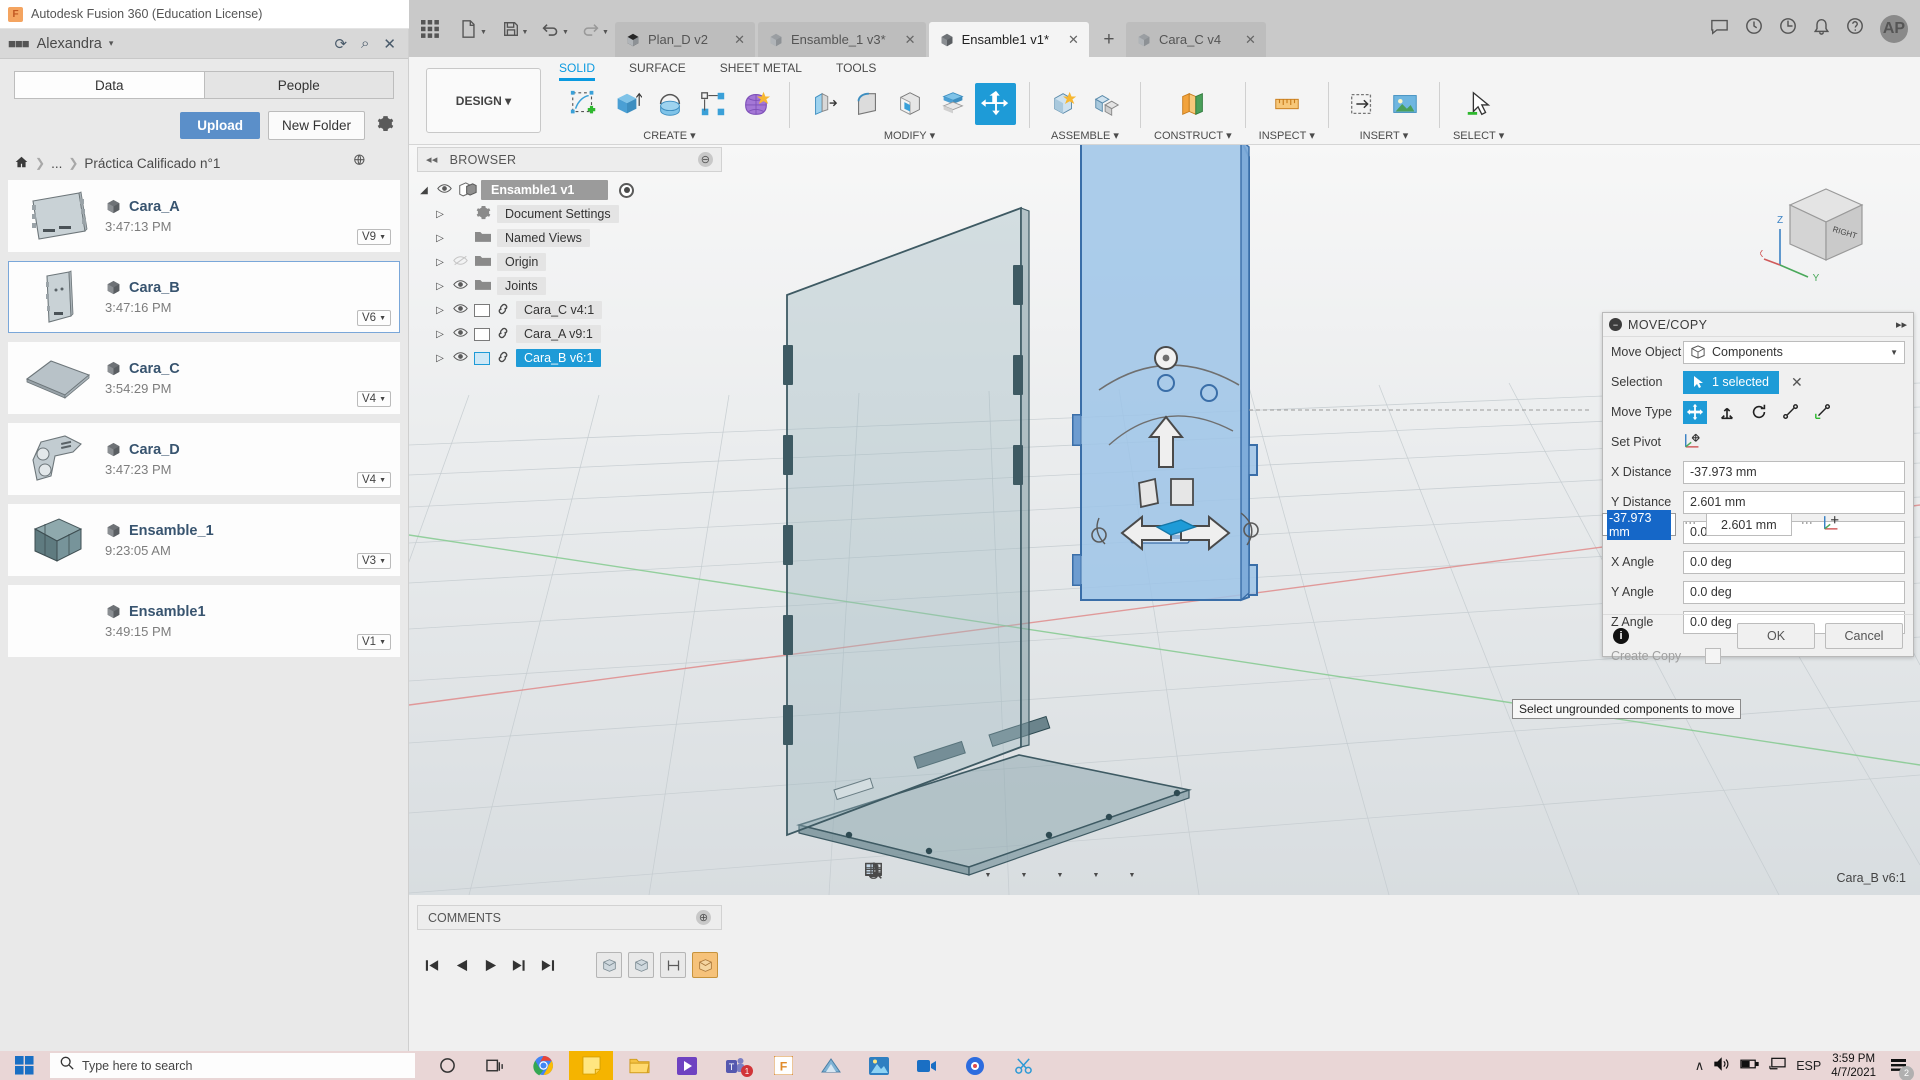  Describe the element at coordinates (1749, 1065) in the screenshot. I see `battery-icon` at that location.